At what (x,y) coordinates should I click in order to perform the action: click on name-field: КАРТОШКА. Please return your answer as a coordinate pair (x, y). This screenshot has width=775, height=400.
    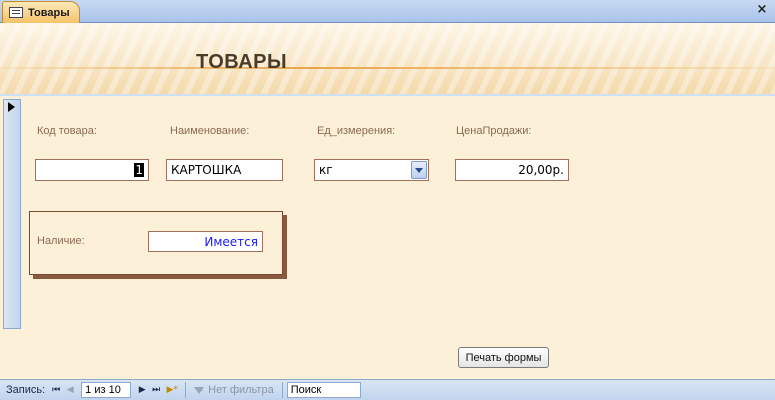
    Looking at the image, I should click on (224, 170).